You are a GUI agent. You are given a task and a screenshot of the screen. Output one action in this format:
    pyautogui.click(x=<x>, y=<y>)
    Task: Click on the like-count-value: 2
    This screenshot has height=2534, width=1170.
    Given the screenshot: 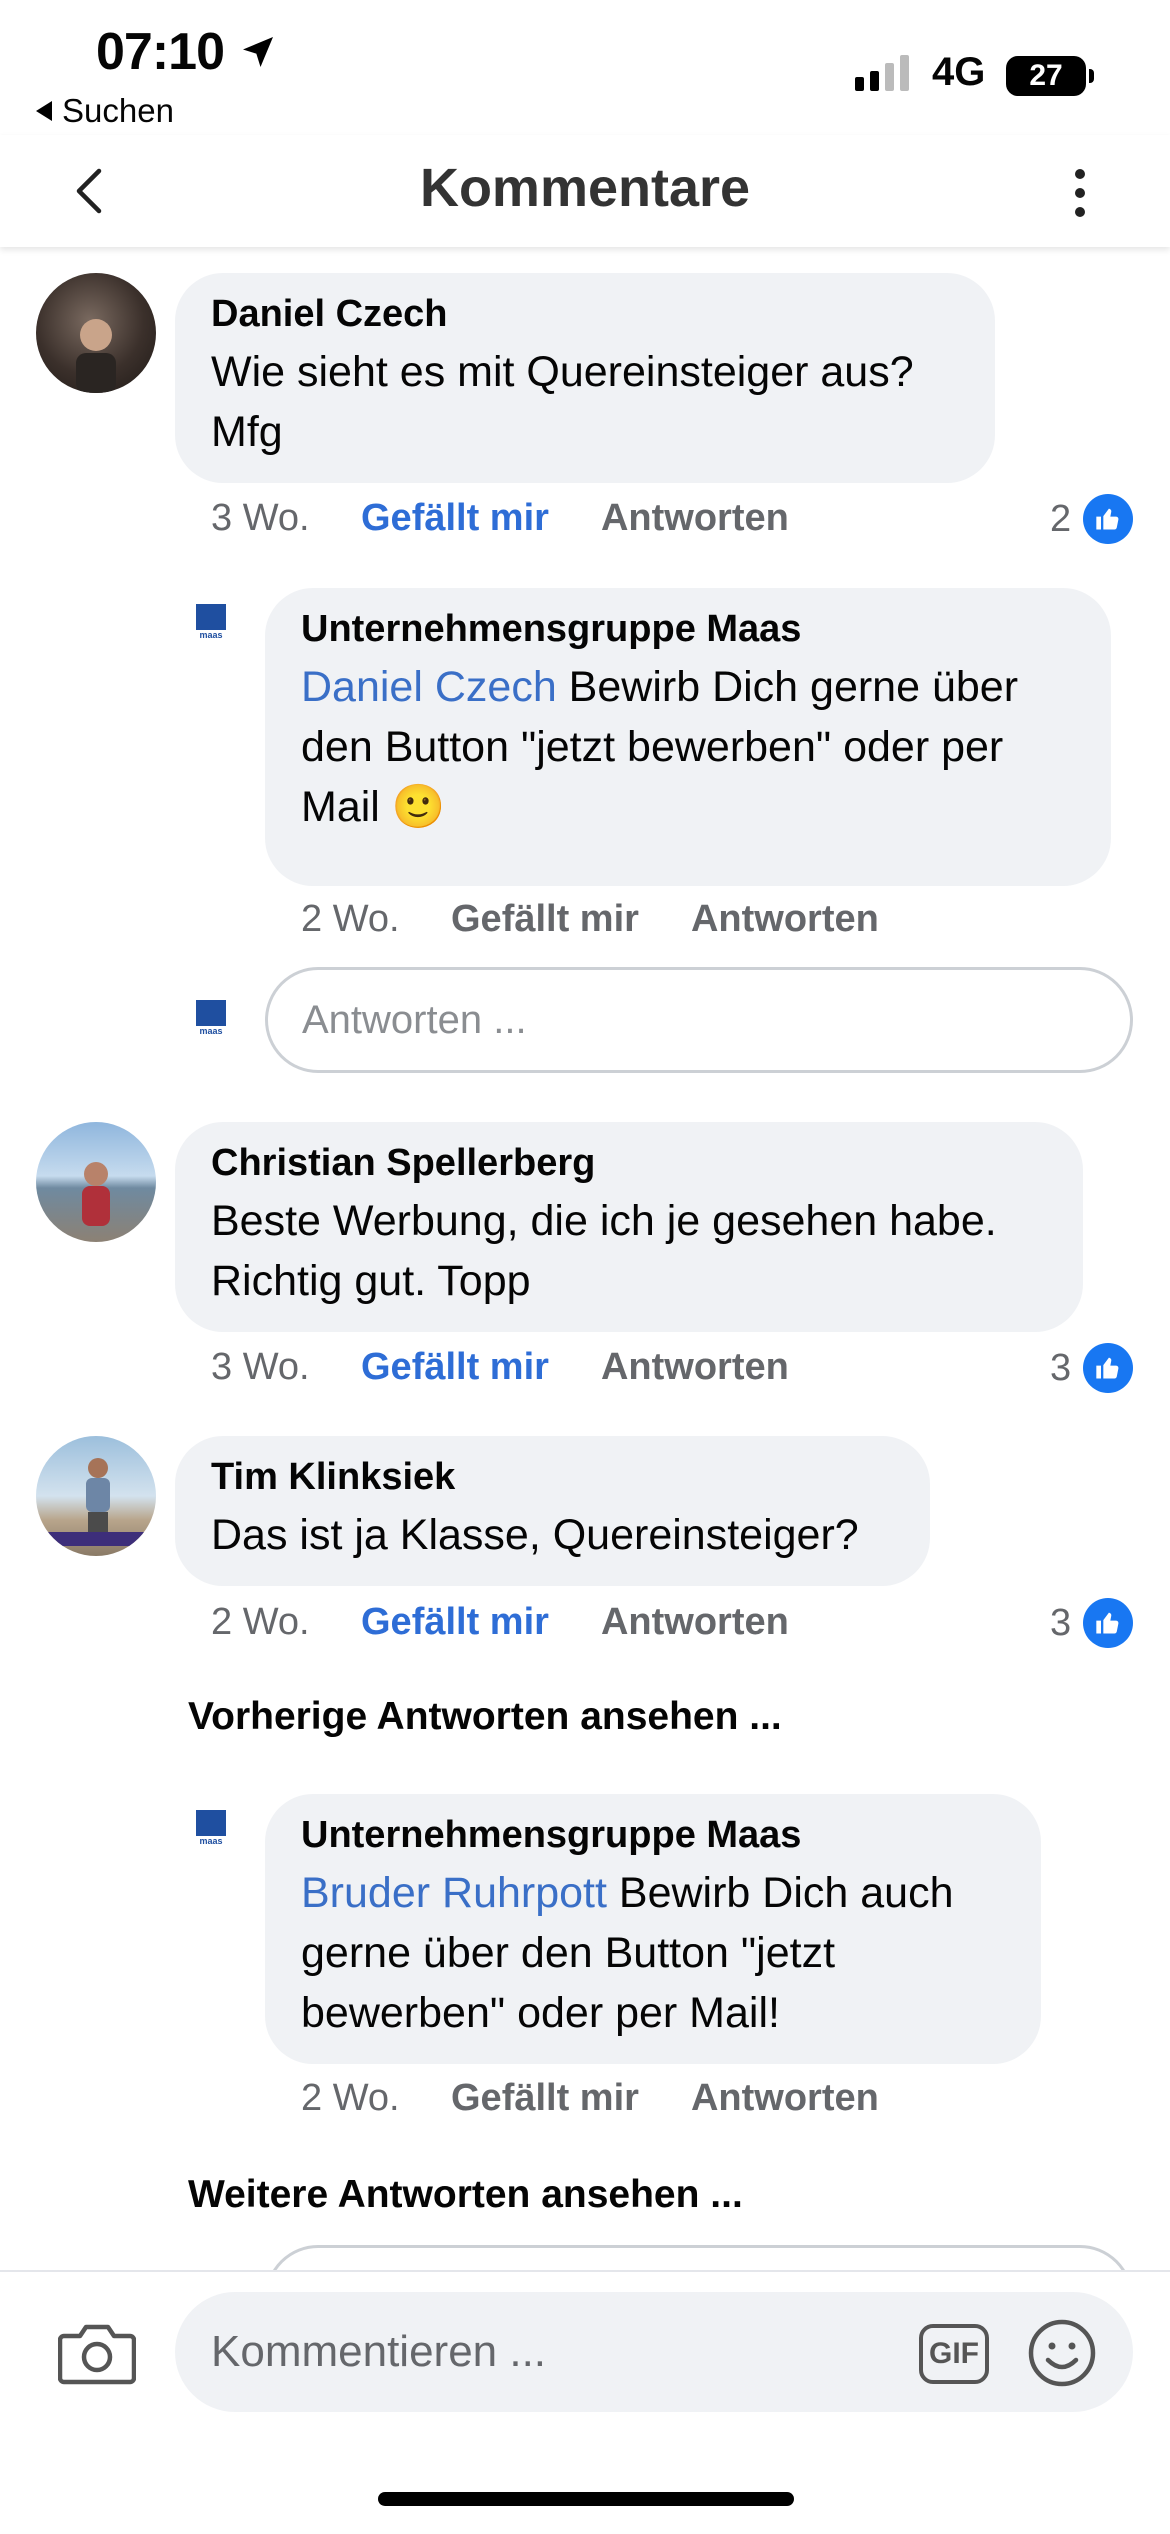 What is the action you would take?
    pyautogui.click(x=1061, y=518)
    